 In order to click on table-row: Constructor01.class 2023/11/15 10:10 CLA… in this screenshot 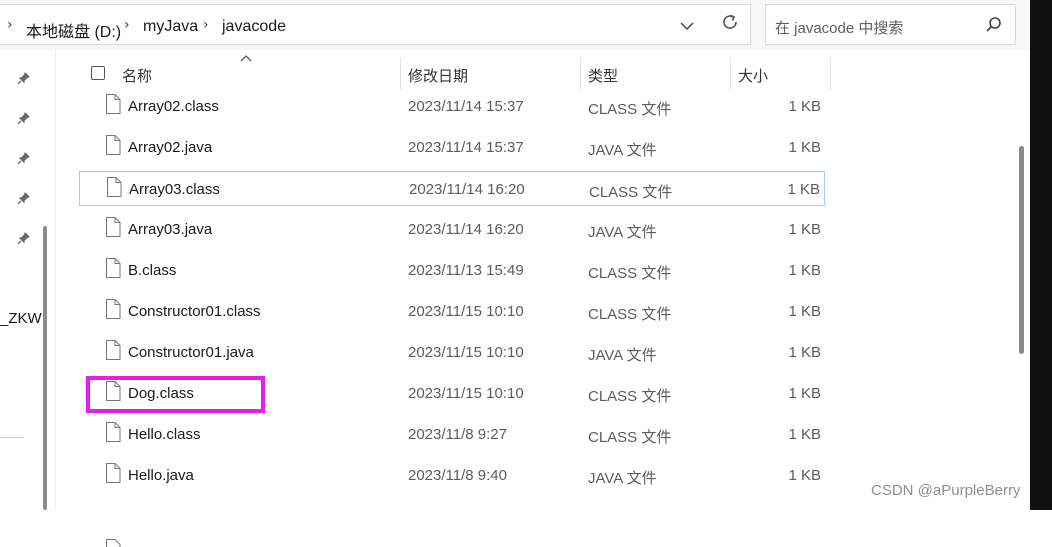, I will do `click(452, 311)`.